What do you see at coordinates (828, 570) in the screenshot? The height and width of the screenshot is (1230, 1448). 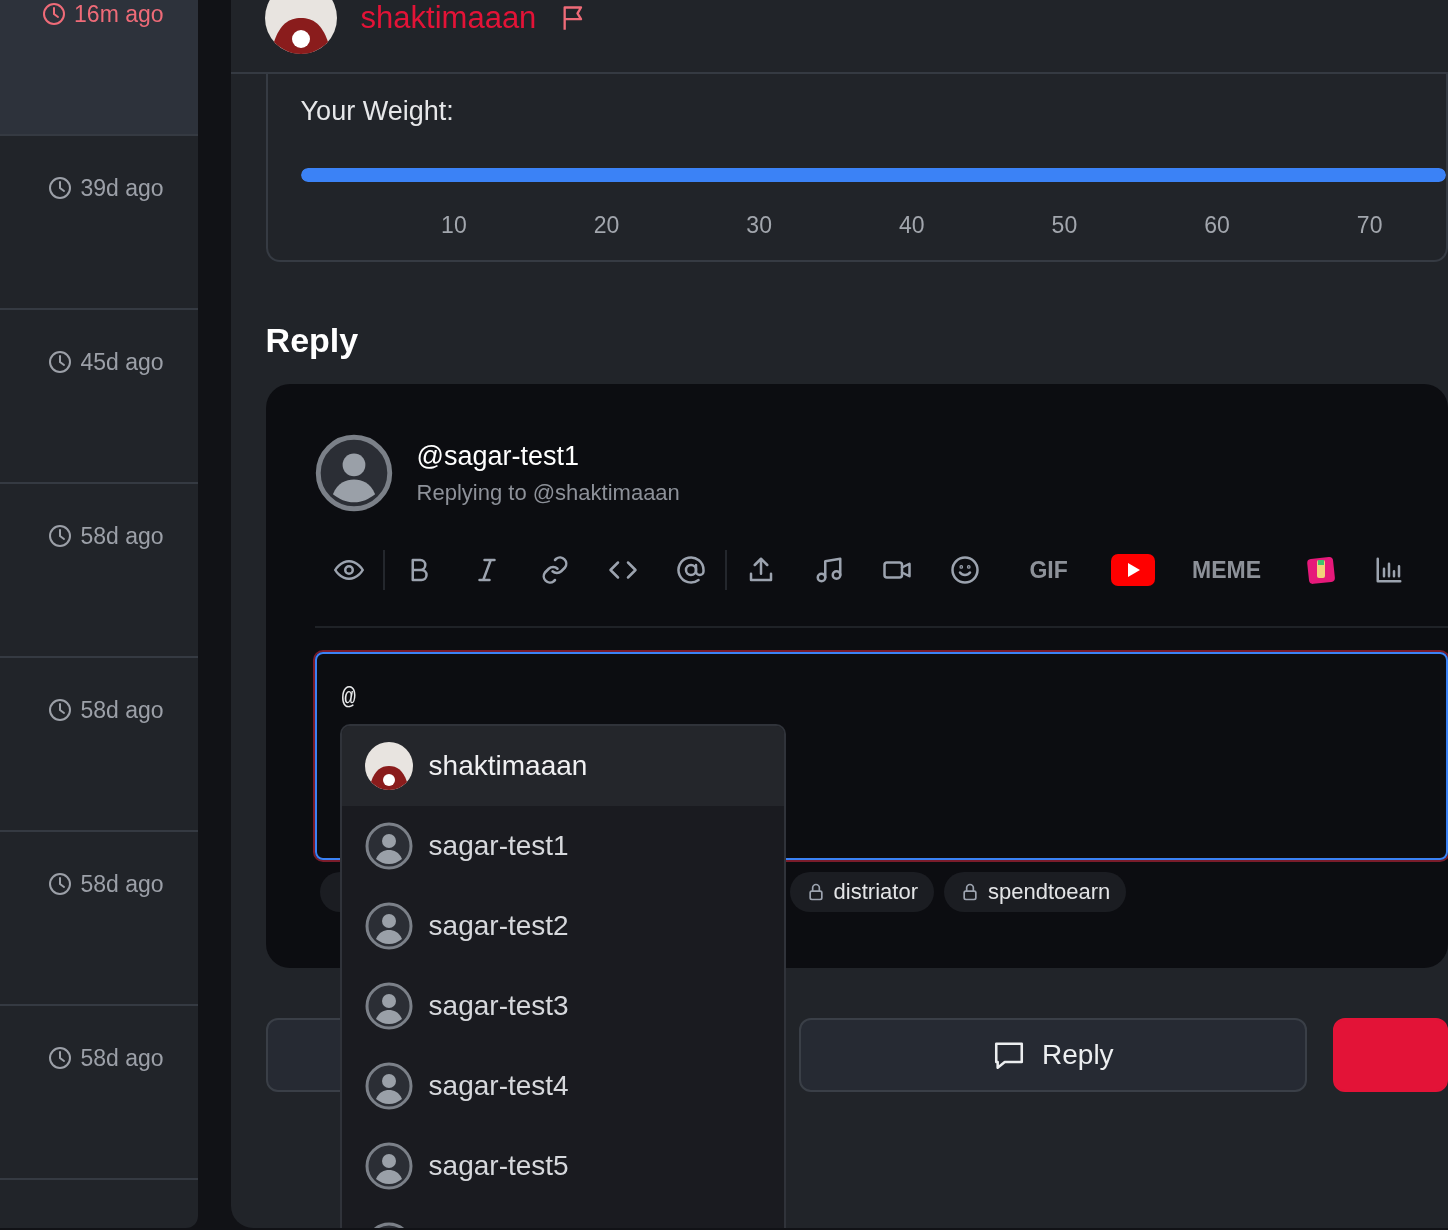 I see `music-note-icon` at bounding box center [828, 570].